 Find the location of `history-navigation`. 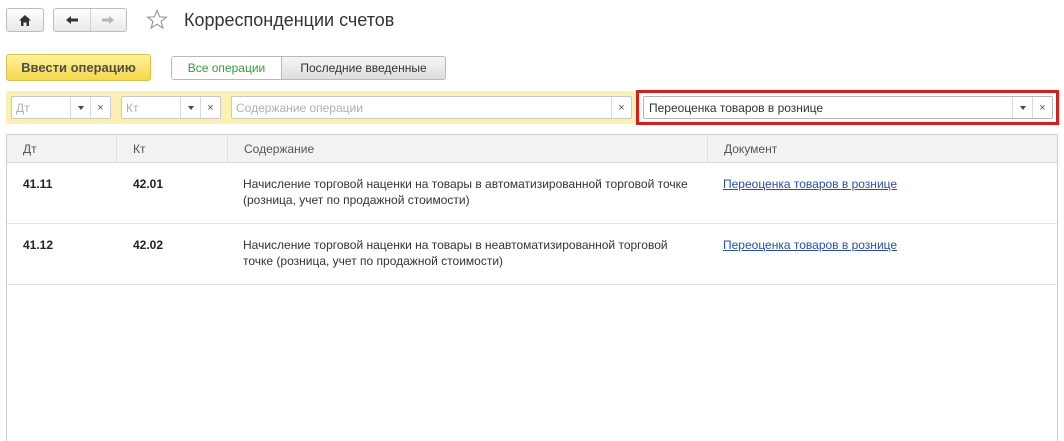

history-navigation is located at coordinates (90, 20).